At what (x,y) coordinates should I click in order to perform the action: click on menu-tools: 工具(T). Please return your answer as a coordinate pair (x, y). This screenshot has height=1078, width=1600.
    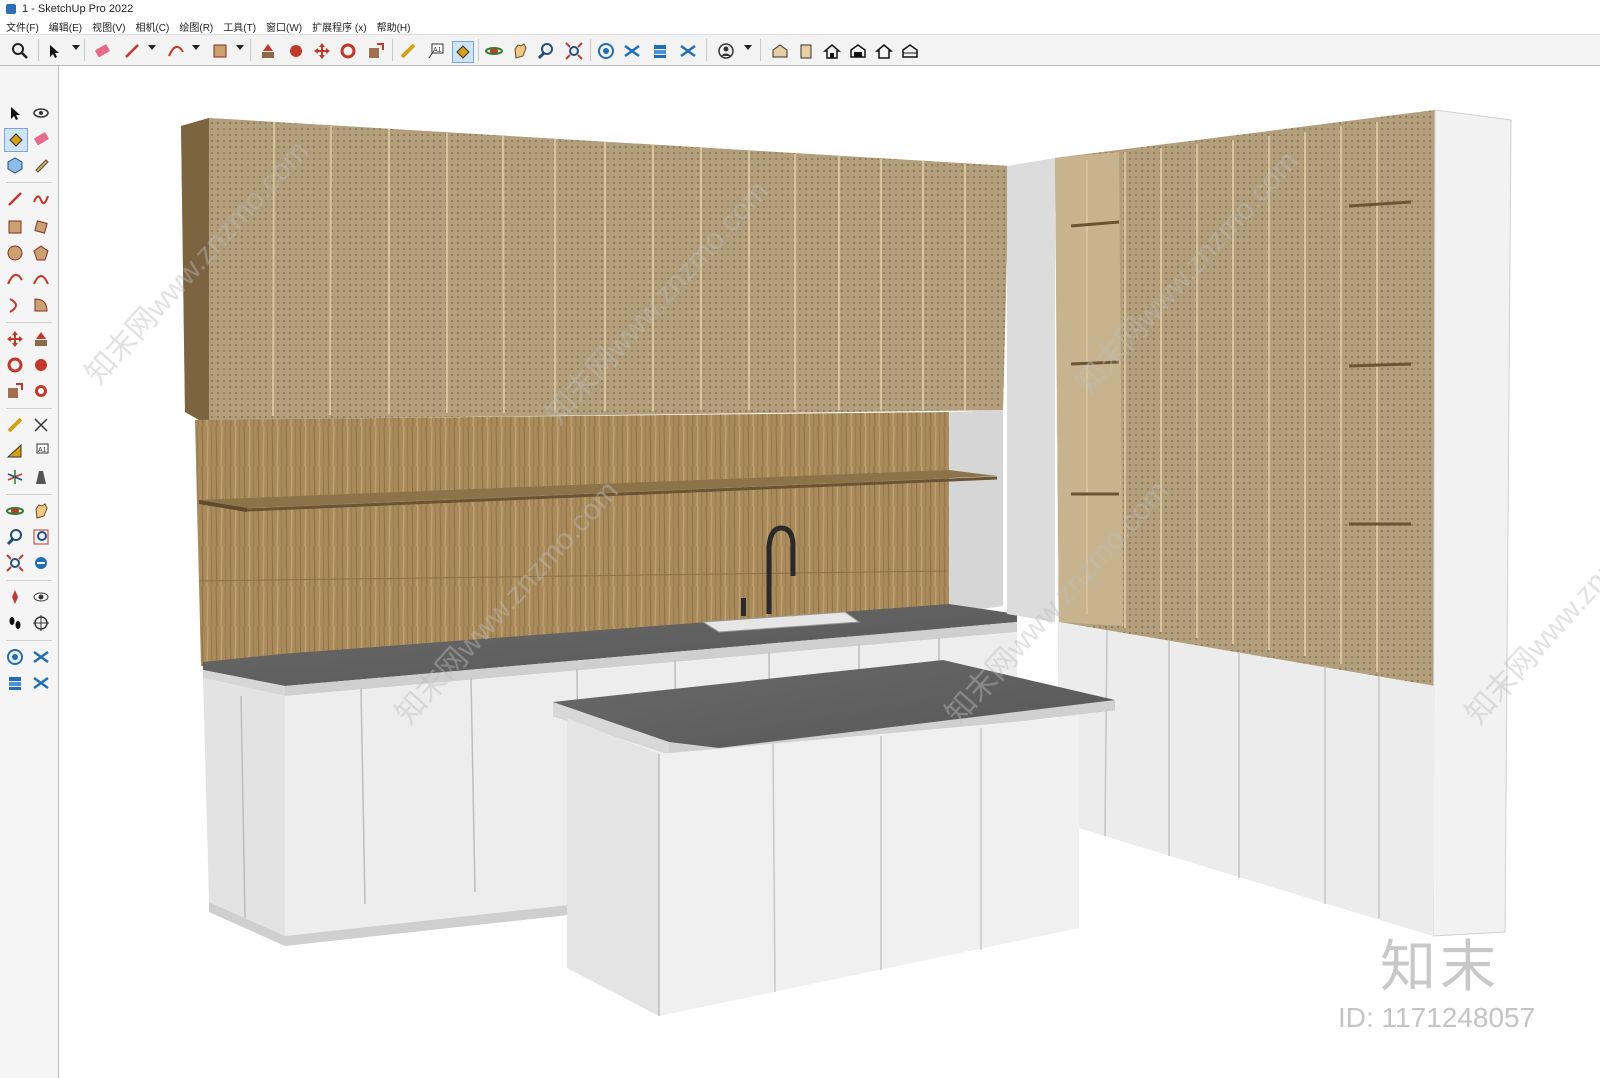
    Looking at the image, I should click on (239, 26).